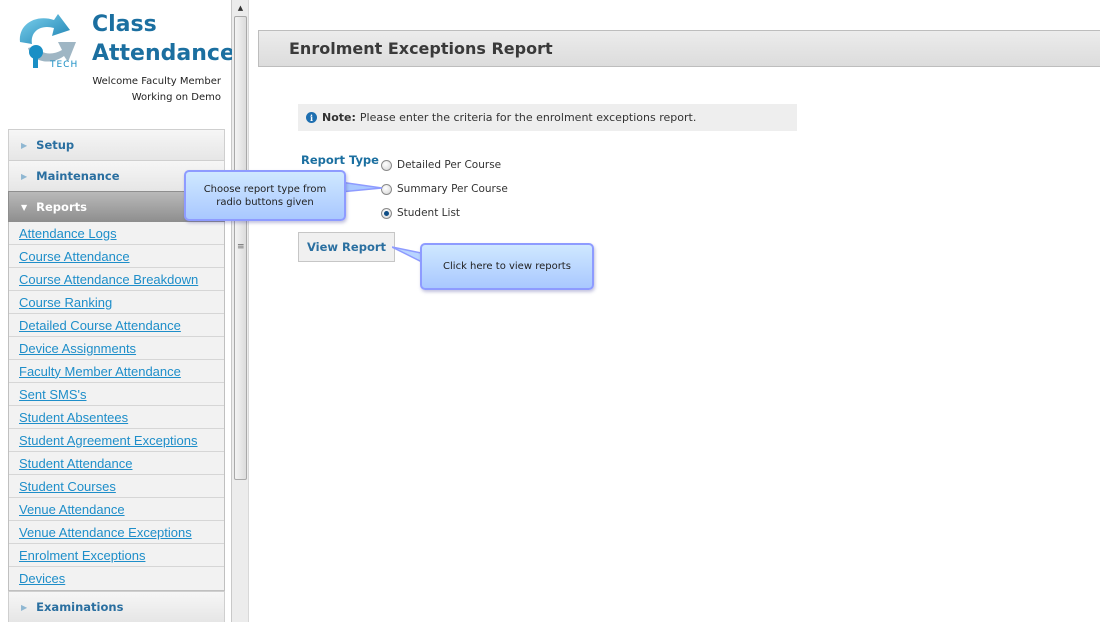  What do you see at coordinates (339, 117) in the screenshot?
I see `note-label: Note:` at bounding box center [339, 117].